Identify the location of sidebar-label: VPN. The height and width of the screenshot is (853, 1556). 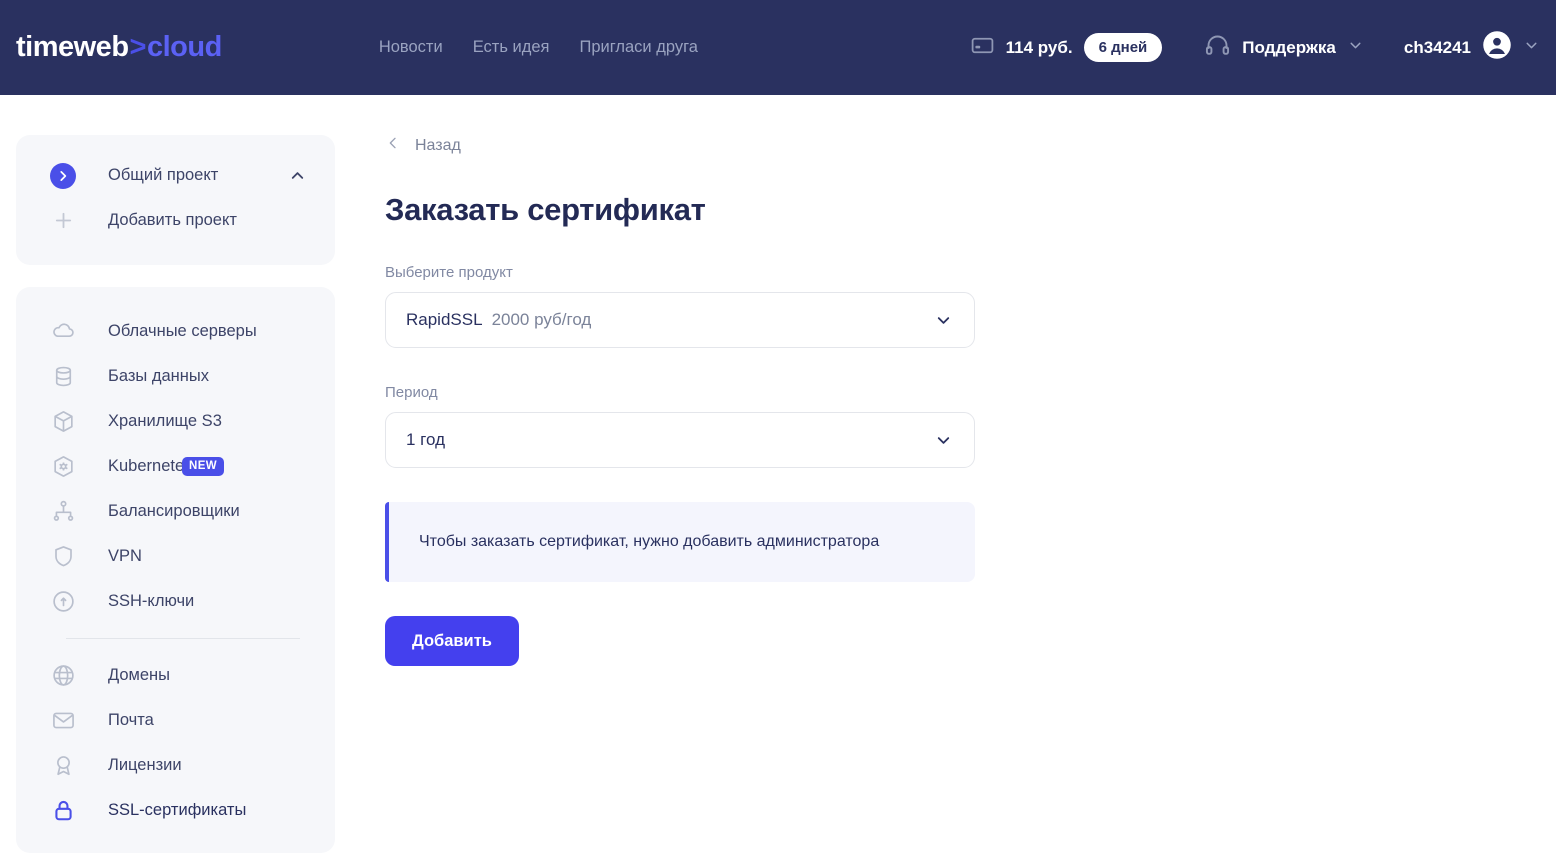
(125, 556).